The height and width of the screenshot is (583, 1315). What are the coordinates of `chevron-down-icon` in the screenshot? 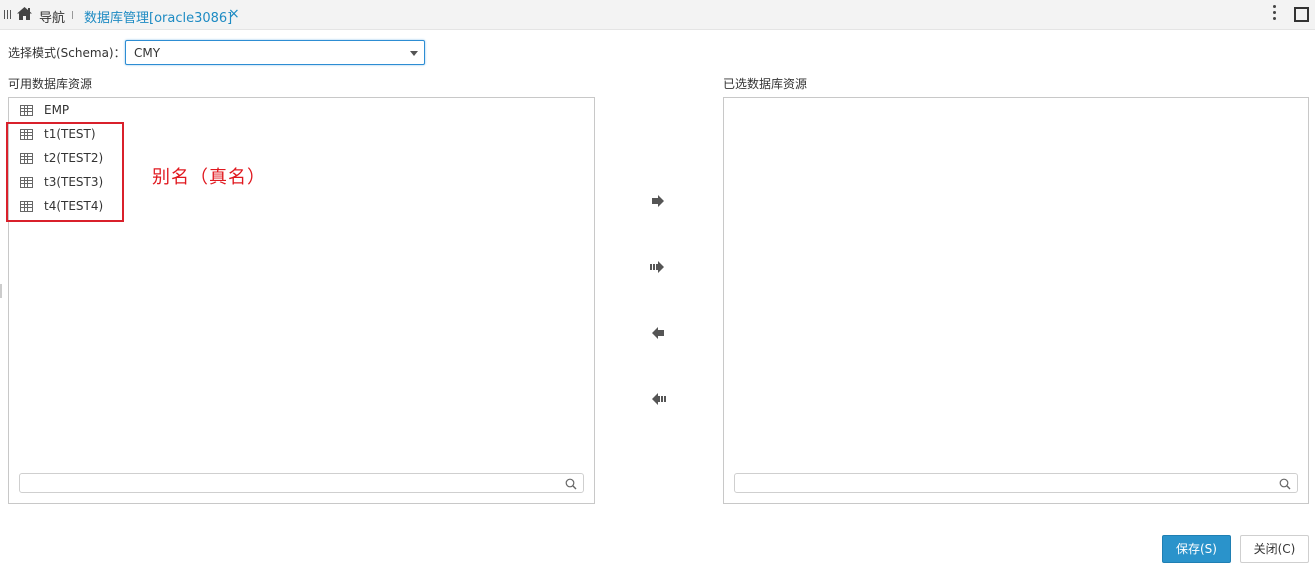 It's located at (414, 53).